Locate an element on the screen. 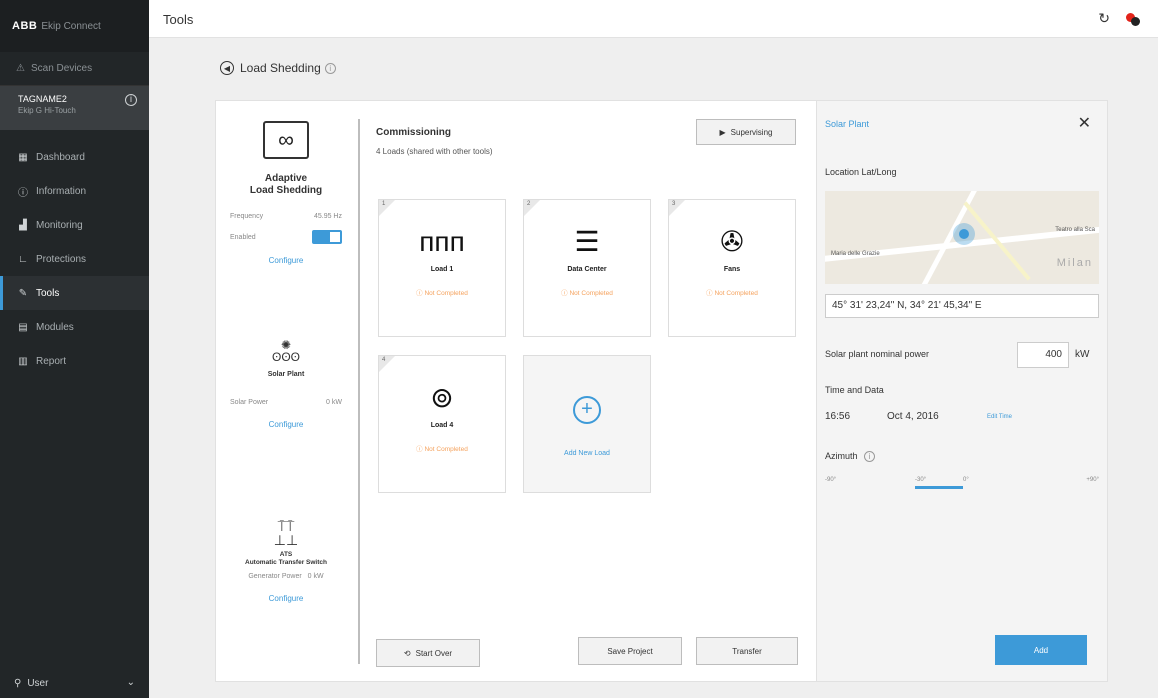 The width and height of the screenshot is (1158, 698). supervising-button: ▶ Supervising is located at coordinates (746, 132).